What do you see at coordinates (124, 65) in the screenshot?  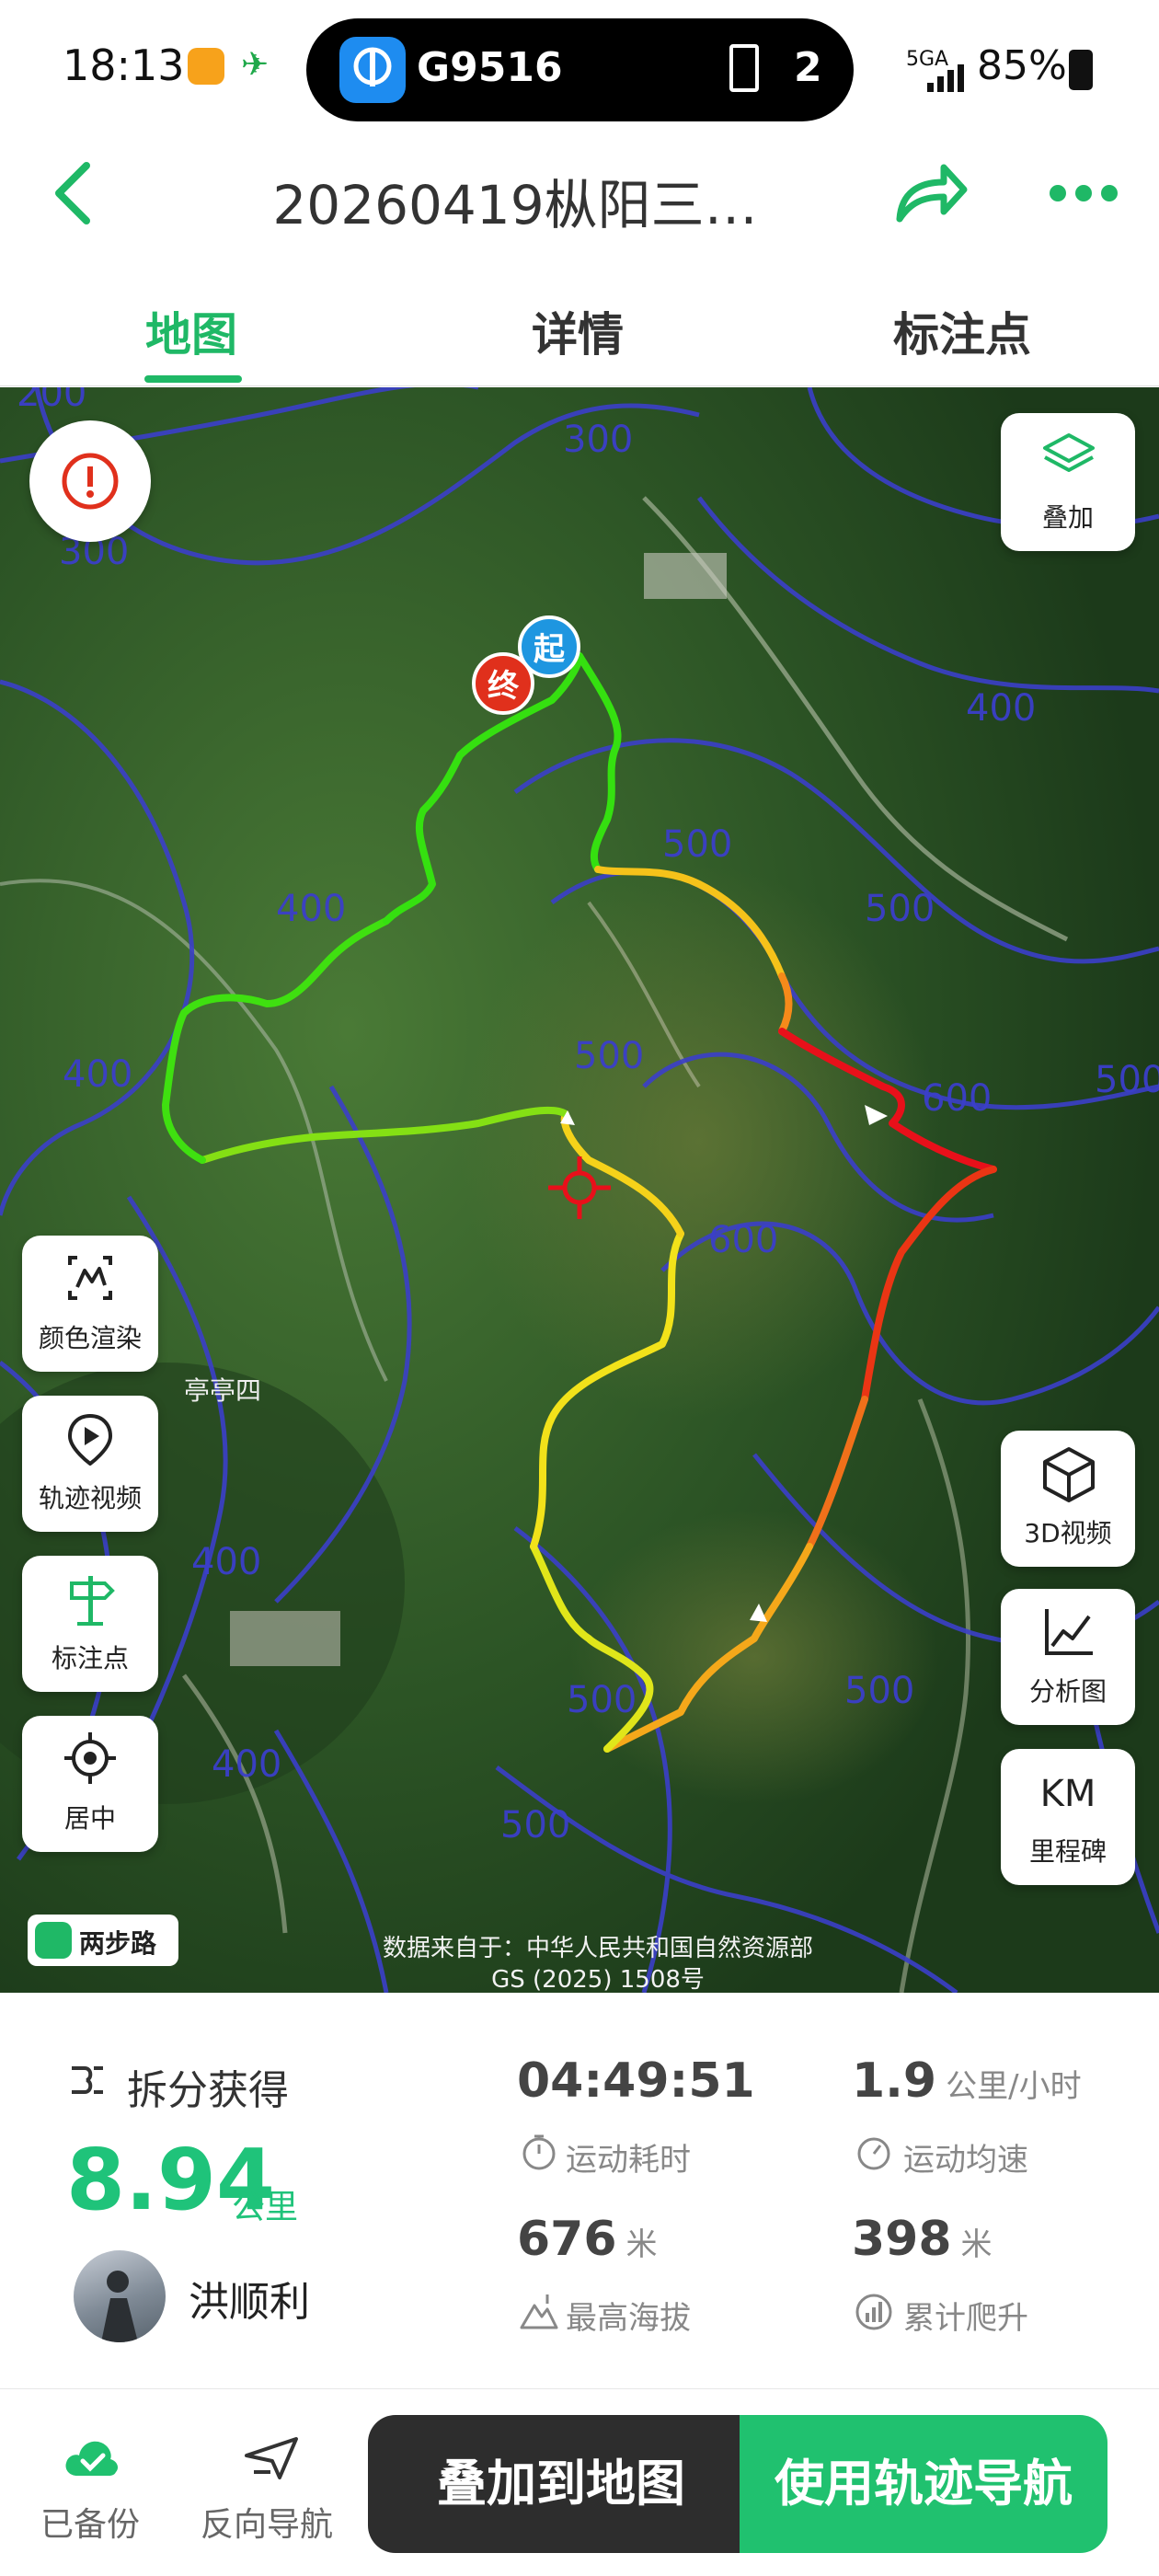 I see `status-time: 18:13` at bounding box center [124, 65].